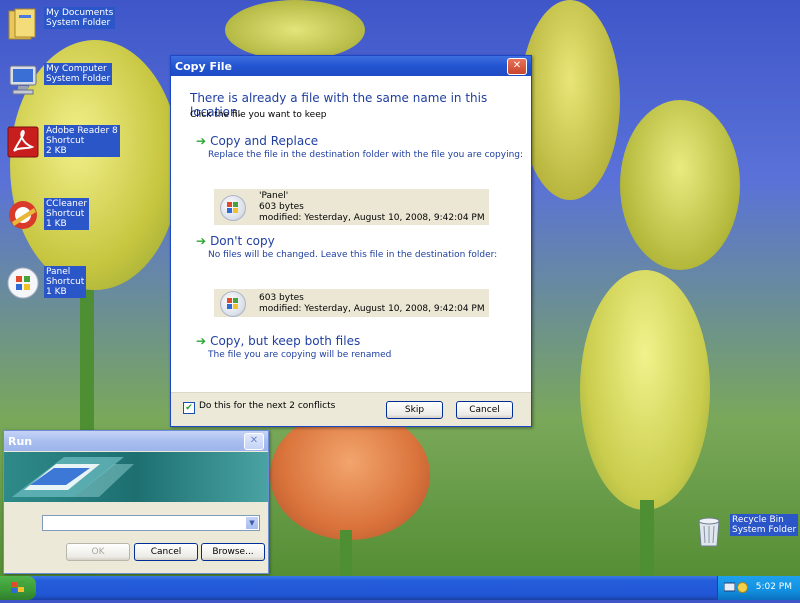 Image resolution: width=800 pixels, height=603 pixels. I want to click on option-description: The file you are copying will be renamed, so click(300, 355).